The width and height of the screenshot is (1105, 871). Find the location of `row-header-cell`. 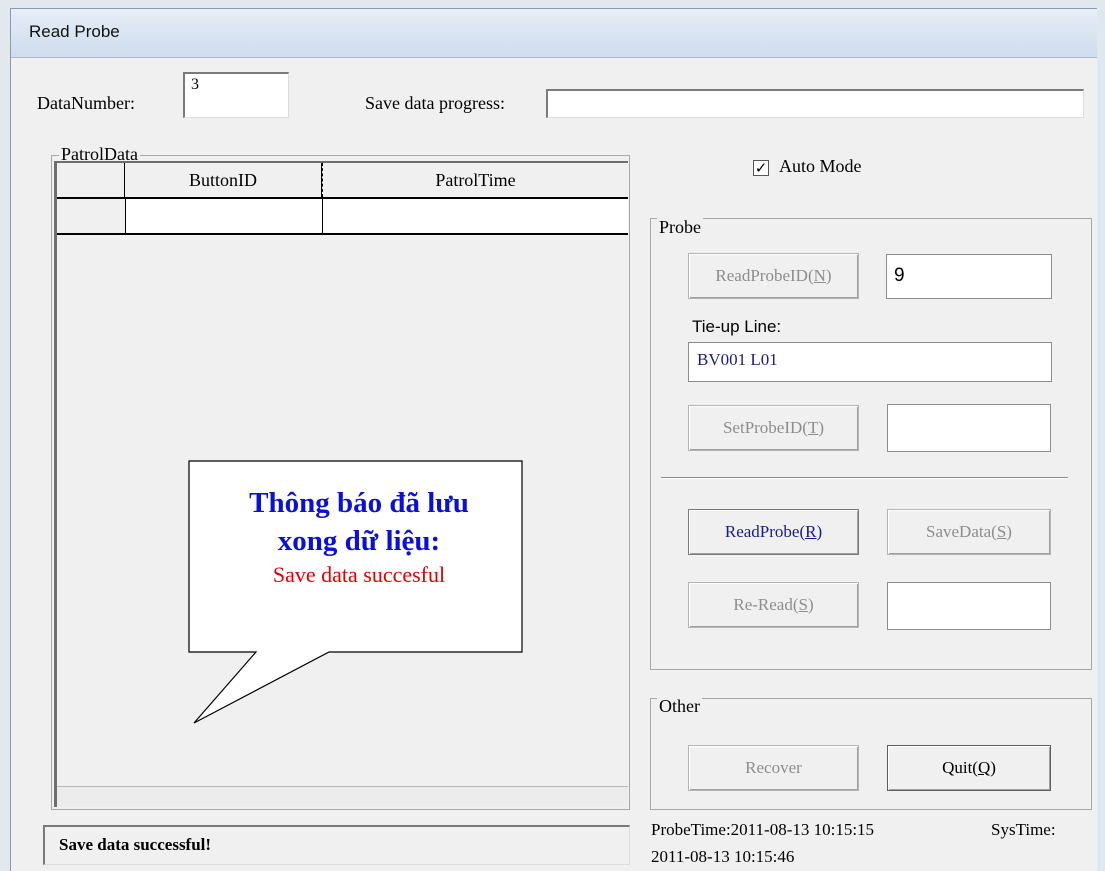

row-header-cell is located at coordinates (91, 216).